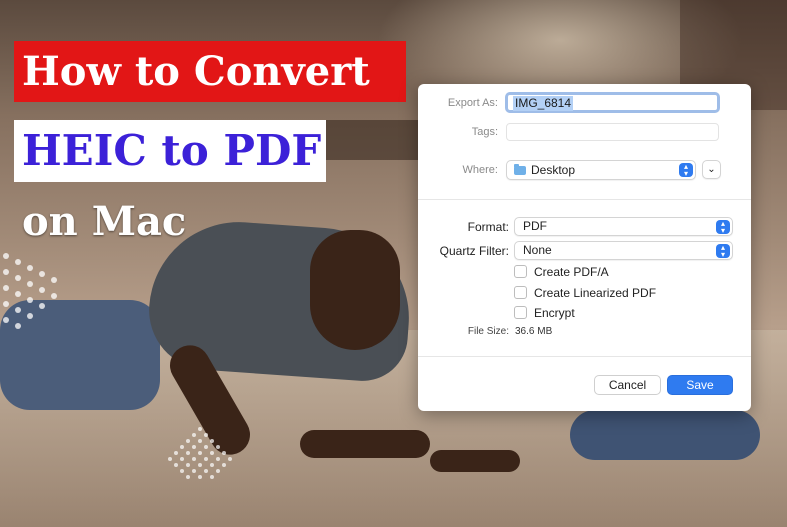 Image resolution: width=787 pixels, height=527 pixels. Describe the element at coordinates (535, 226) in the screenshot. I see `format-value: PDF` at that location.